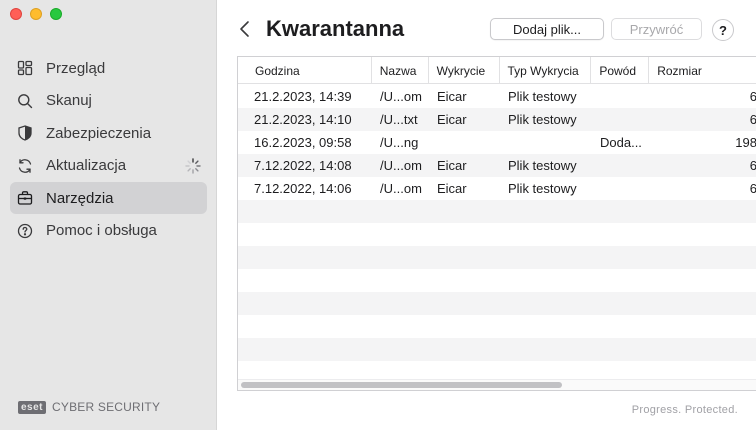  I want to click on scrollbar-thumb, so click(401, 385).